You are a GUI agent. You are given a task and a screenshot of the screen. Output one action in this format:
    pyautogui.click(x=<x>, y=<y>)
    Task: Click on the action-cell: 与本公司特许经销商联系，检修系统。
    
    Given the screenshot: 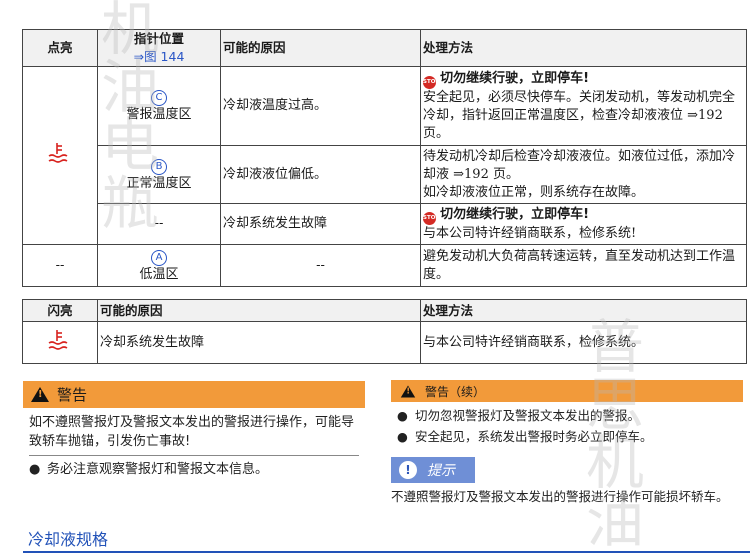 What is the action you would take?
    pyautogui.click(x=583, y=342)
    